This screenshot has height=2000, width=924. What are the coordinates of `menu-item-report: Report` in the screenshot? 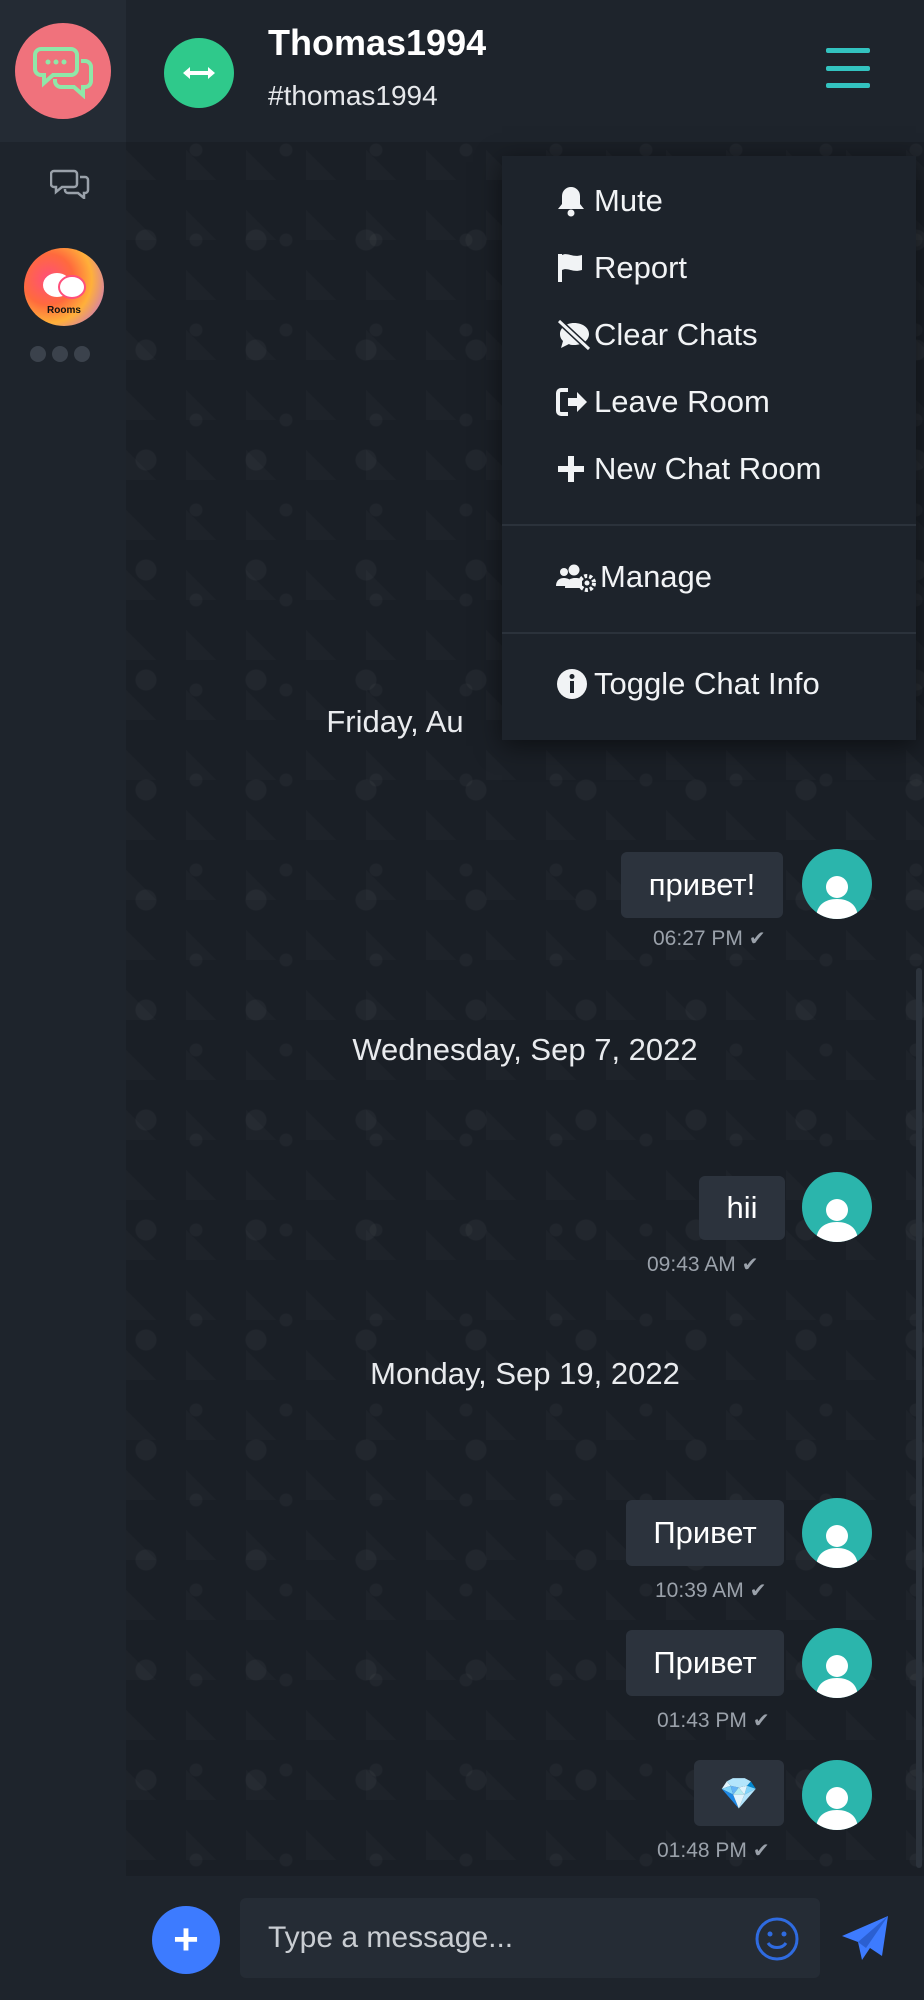 It's located at (621, 268).